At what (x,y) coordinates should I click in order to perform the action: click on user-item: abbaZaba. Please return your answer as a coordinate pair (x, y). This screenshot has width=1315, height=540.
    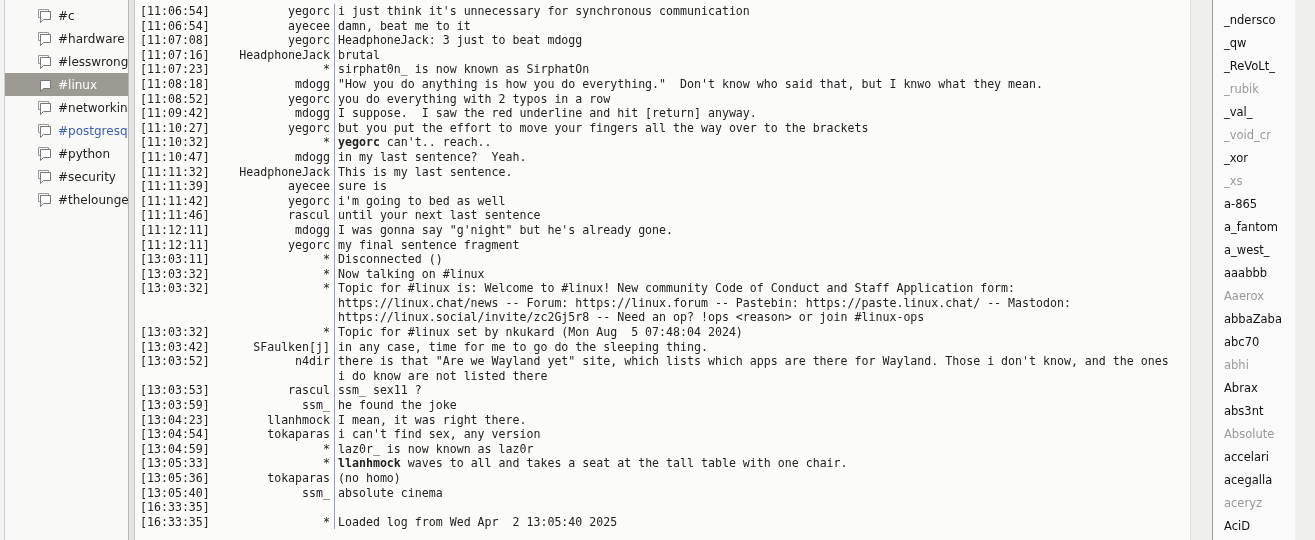
    Looking at the image, I should click on (1254, 319).